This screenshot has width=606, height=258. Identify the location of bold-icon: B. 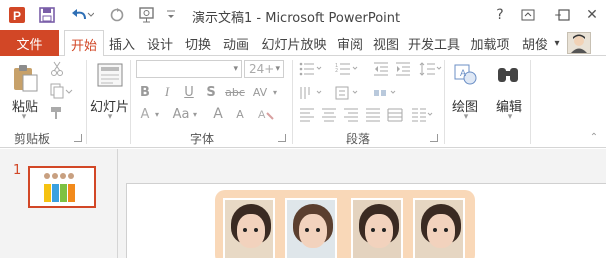
(145, 92).